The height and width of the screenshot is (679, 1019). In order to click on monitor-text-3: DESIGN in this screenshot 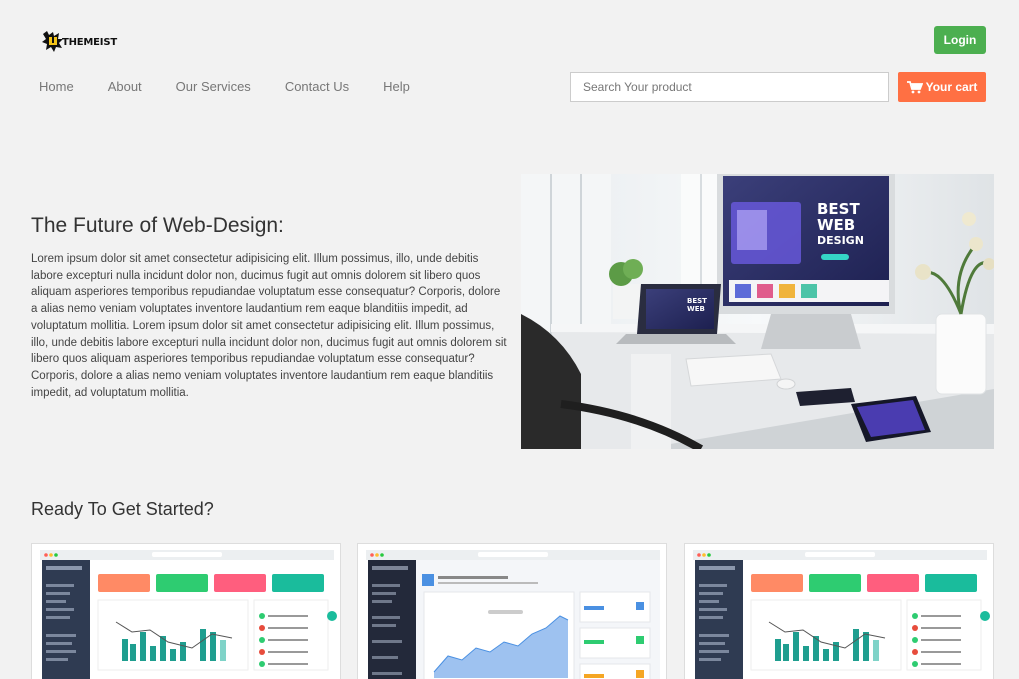, I will do `click(840, 240)`.